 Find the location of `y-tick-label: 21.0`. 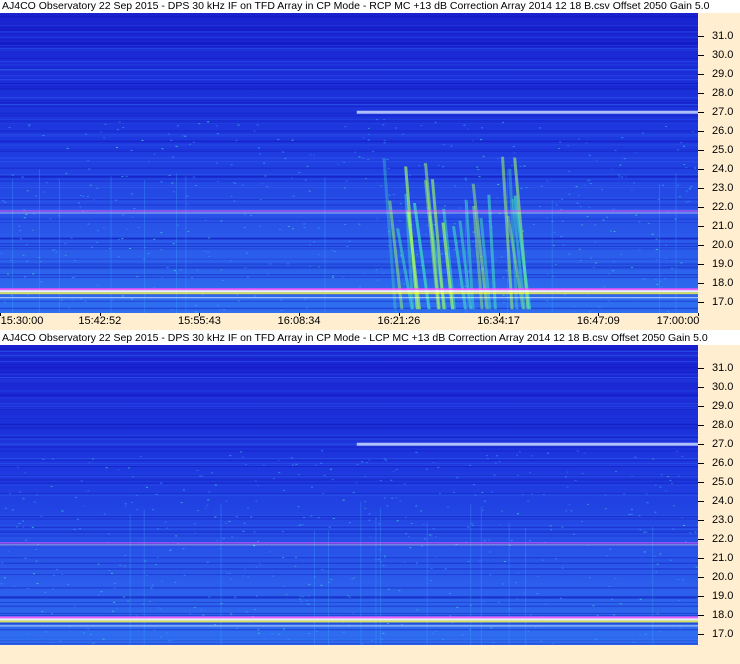

y-tick-label: 21.0 is located at coordinates (723, 557).